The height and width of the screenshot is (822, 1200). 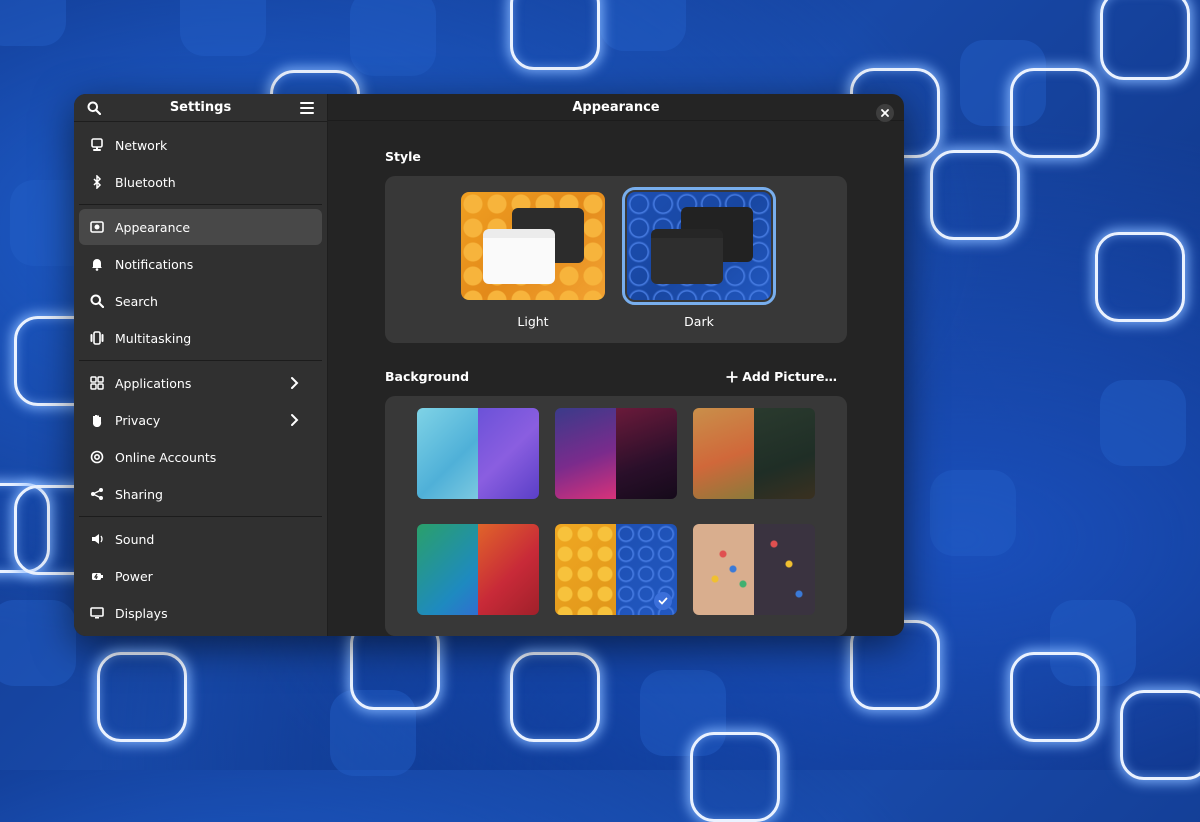 What do you see at coordinates (200, 145) in the screenshot?
I see `sidebar-item-network: Network` at bounding box center [200, 145].